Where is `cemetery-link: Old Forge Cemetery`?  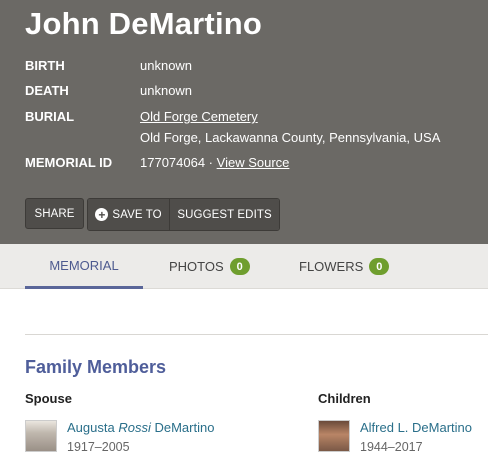
cemetery-link: Old Forge Cemetery is located at coordinates (199, 116).